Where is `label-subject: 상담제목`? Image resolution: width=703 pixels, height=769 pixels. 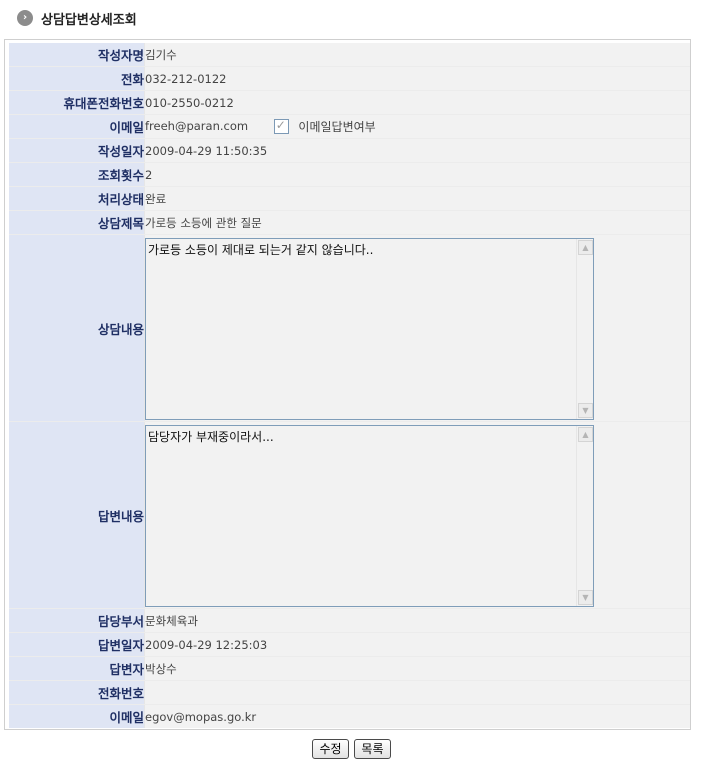 label-subject: 상담제목 is located at coordinates (77, 222).